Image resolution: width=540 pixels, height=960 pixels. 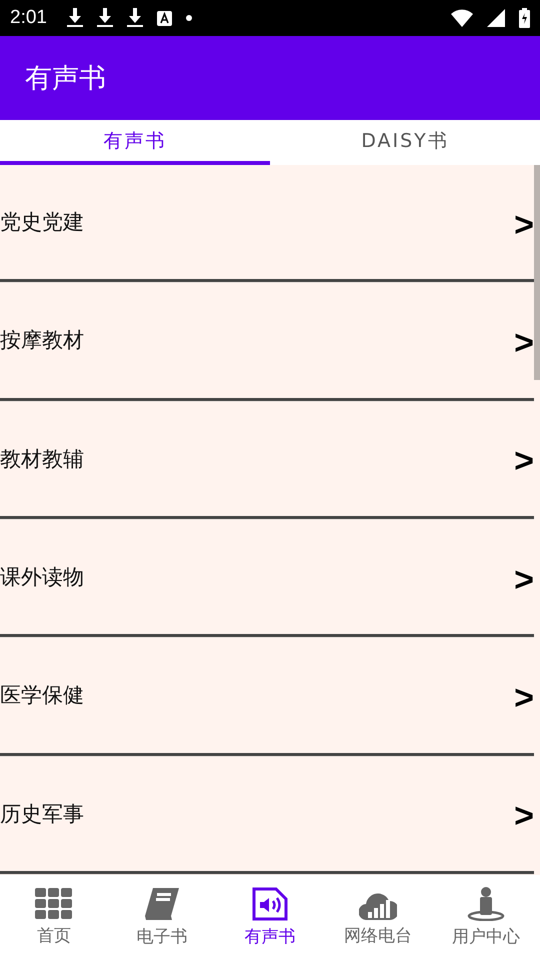 I want to click on category-row: 历史军事 >, so click(x=267, y=815).